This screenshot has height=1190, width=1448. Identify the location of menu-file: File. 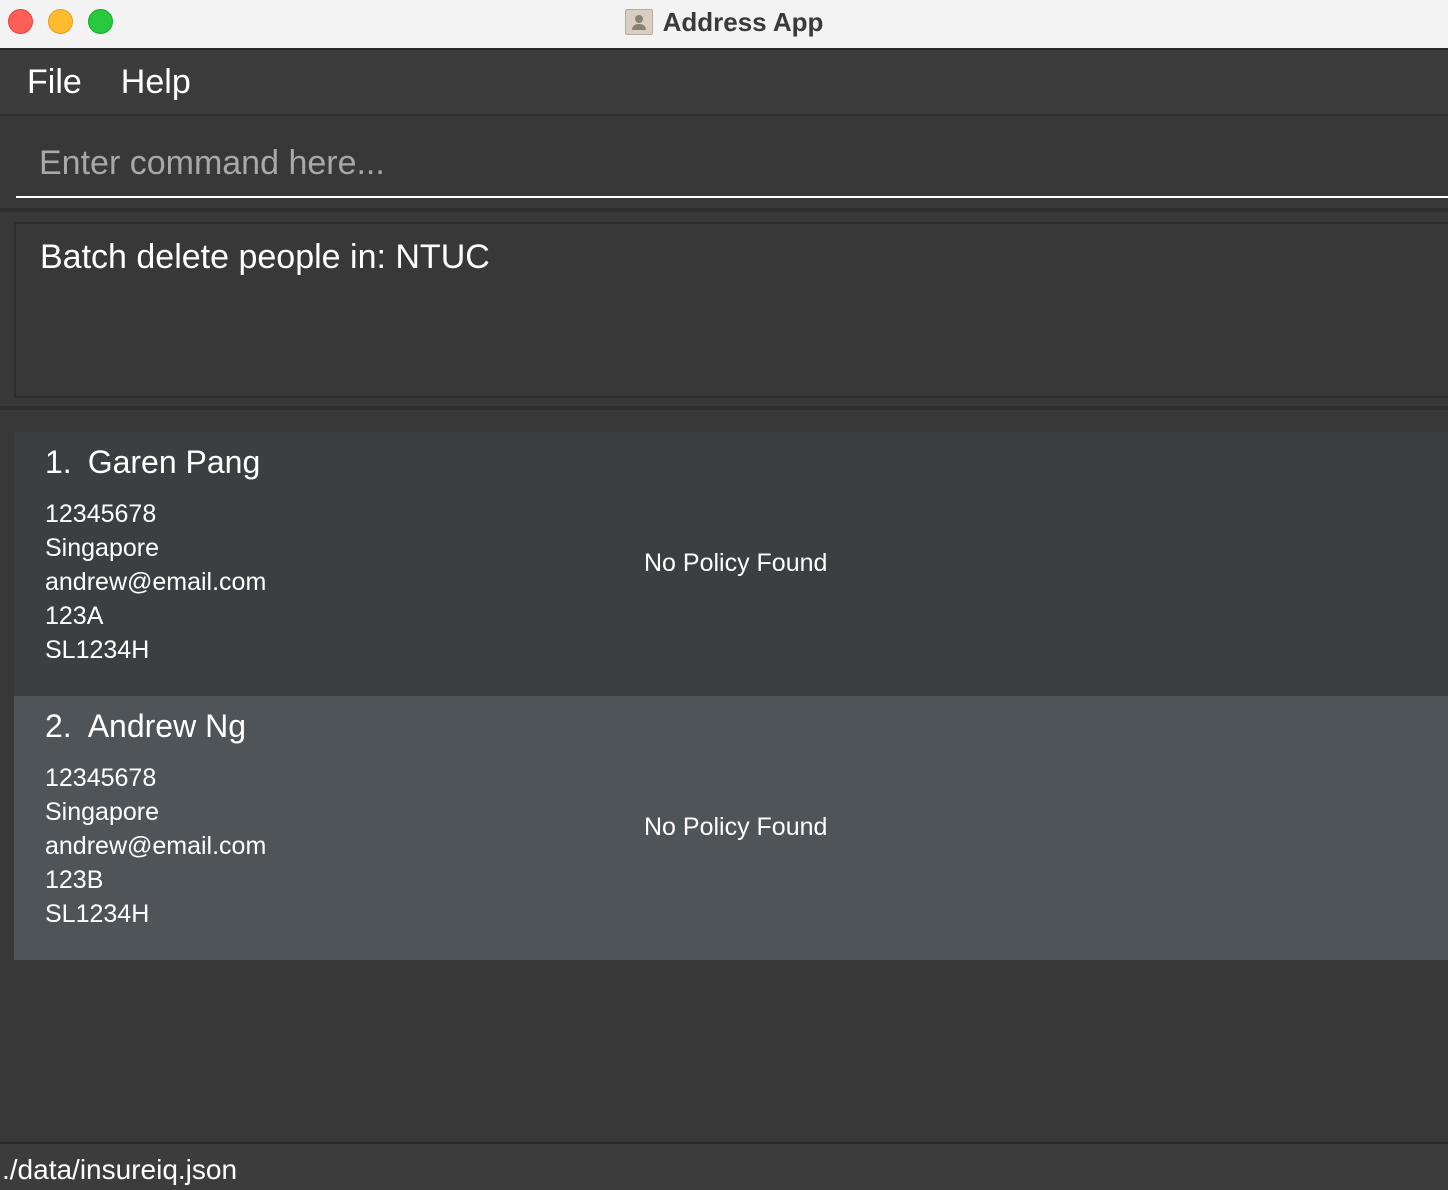
(54, 82).